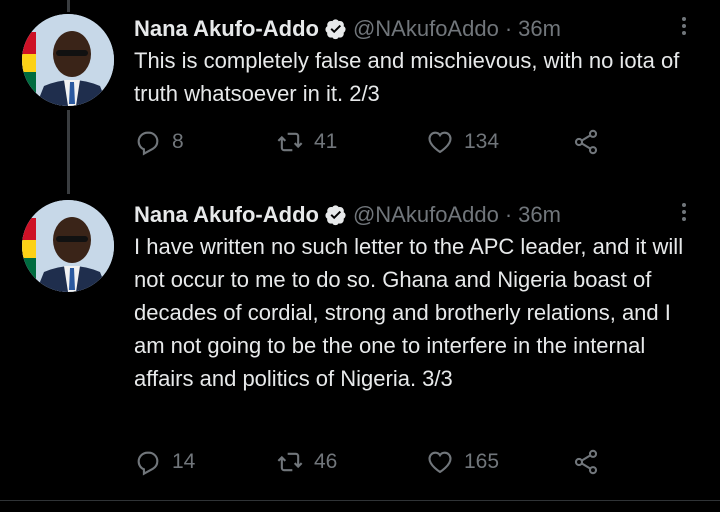  Describe the element at coordinates (374, 463) in the screenshot. I see `tweet-actions: 14 46 165` at that location.